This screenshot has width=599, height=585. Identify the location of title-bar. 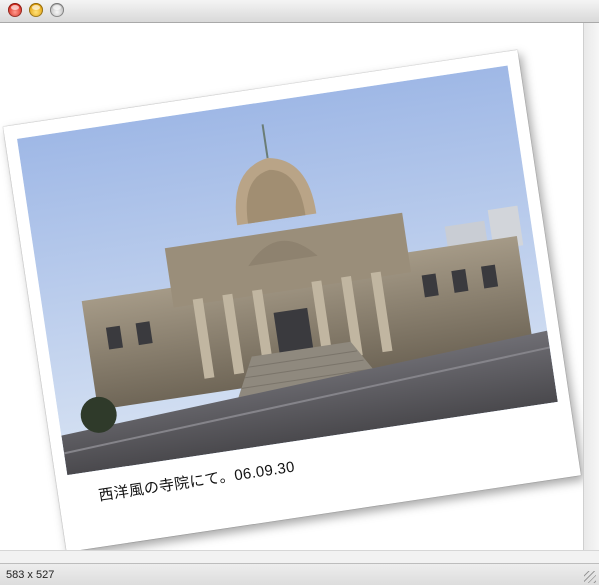
(299, 11).